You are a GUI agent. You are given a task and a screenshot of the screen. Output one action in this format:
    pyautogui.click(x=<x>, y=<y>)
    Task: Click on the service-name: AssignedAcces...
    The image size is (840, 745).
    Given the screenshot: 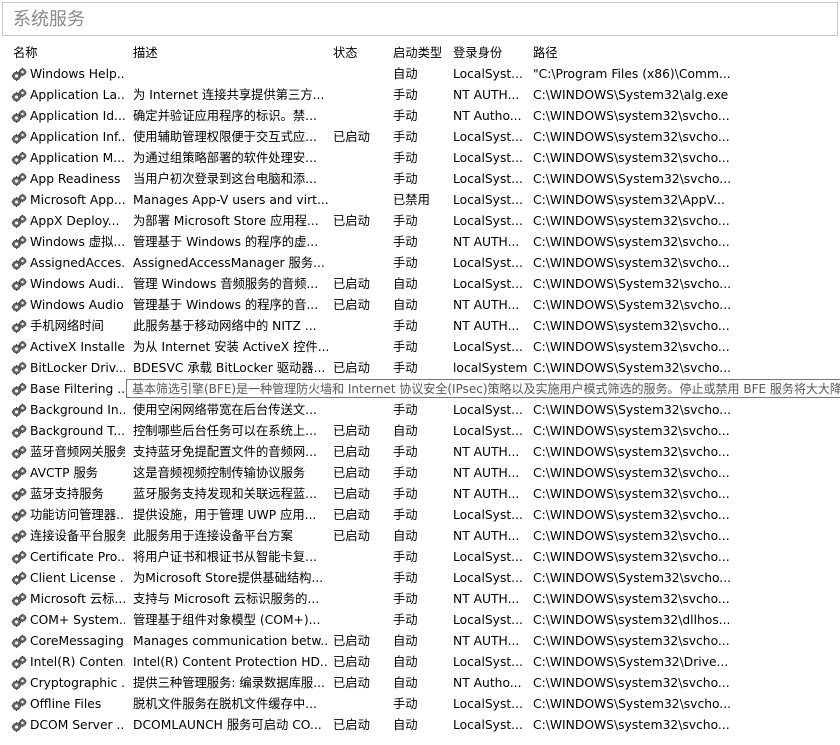 What is the action you would take?
    pyautogui.click(x=77, y=263)
    